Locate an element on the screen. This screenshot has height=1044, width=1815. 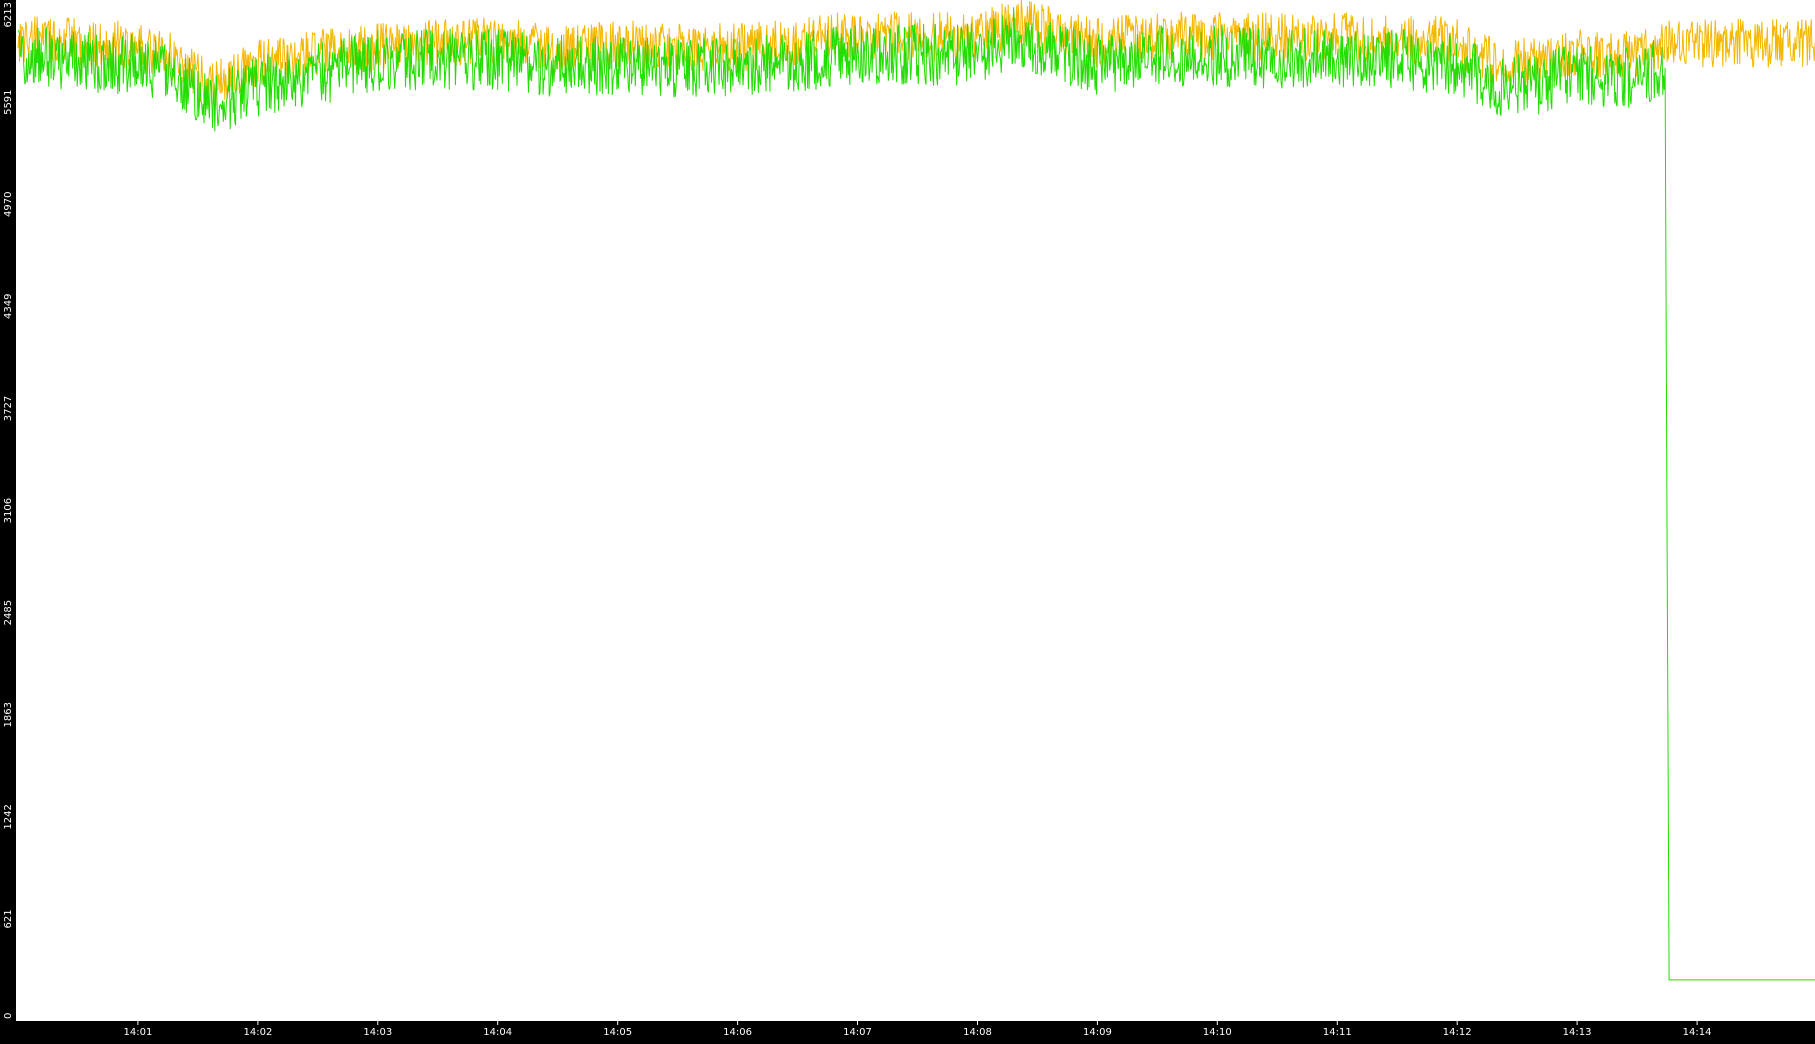
y-tick-label: 4970 is located at coordinates (8, 204).